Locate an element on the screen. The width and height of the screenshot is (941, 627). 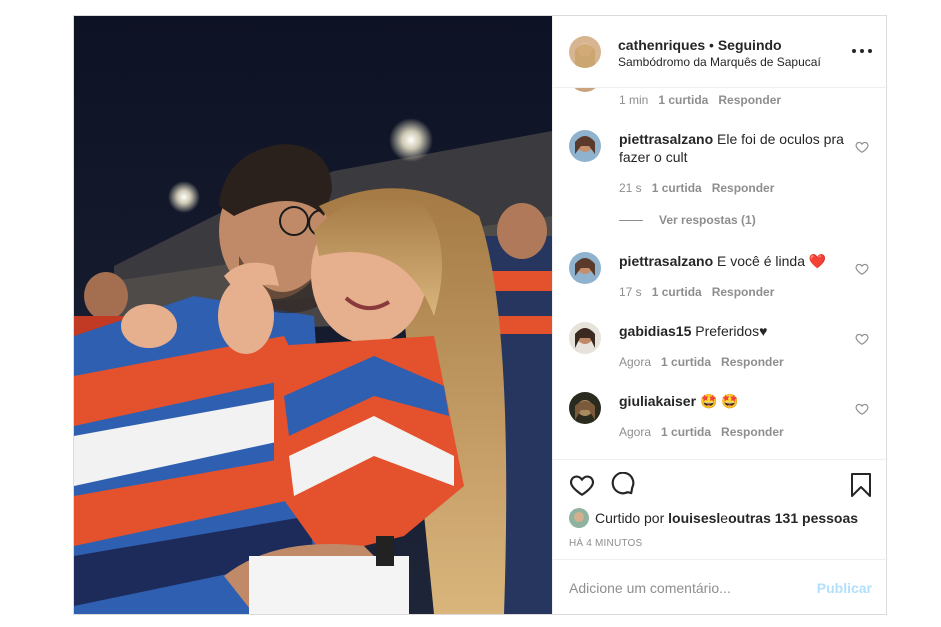
view-replies-label: Ver respostas (1) is located at coordinates (707, 220).